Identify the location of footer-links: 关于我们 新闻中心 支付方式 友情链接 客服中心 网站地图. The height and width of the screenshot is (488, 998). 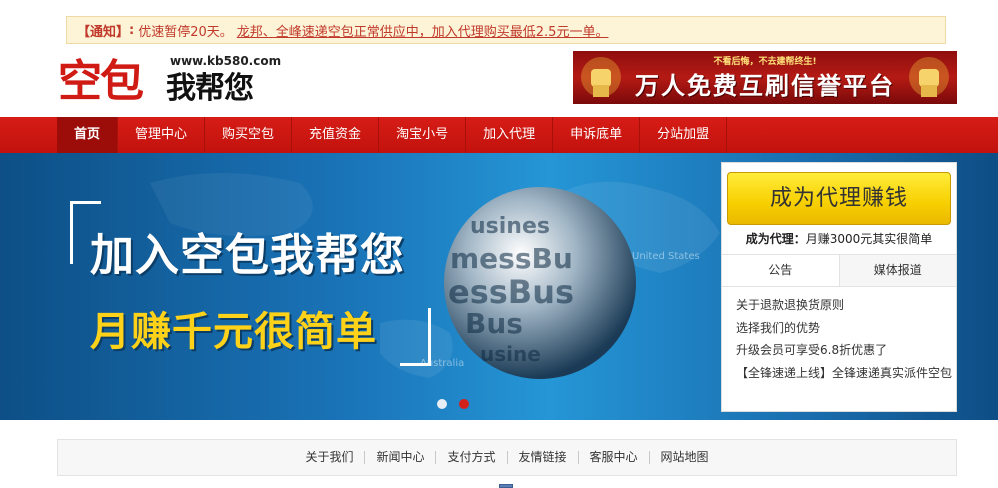
(507, 457).